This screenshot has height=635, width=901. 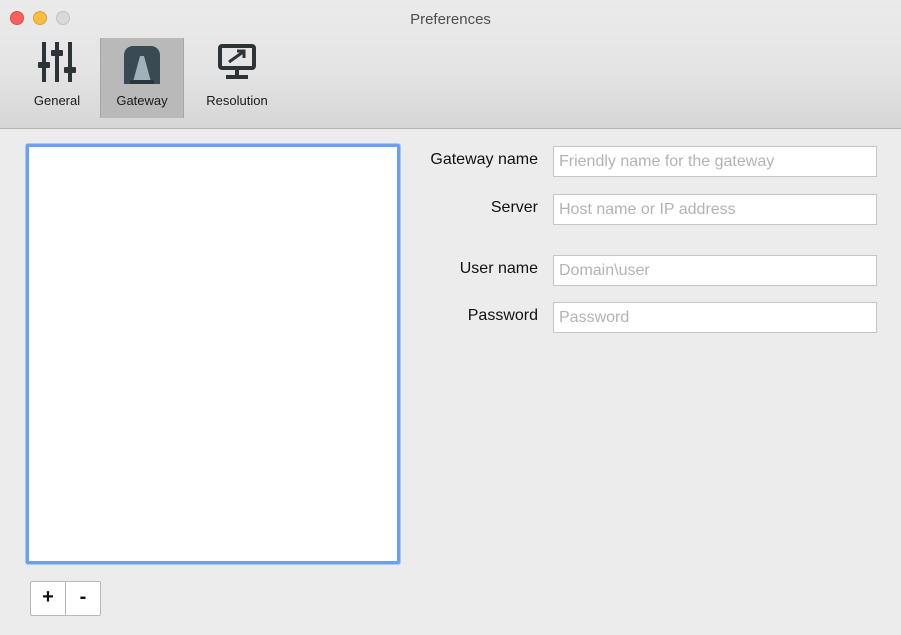 I want to click on toolbar-gateway-label: Gateway, so click(x=142, y=100).